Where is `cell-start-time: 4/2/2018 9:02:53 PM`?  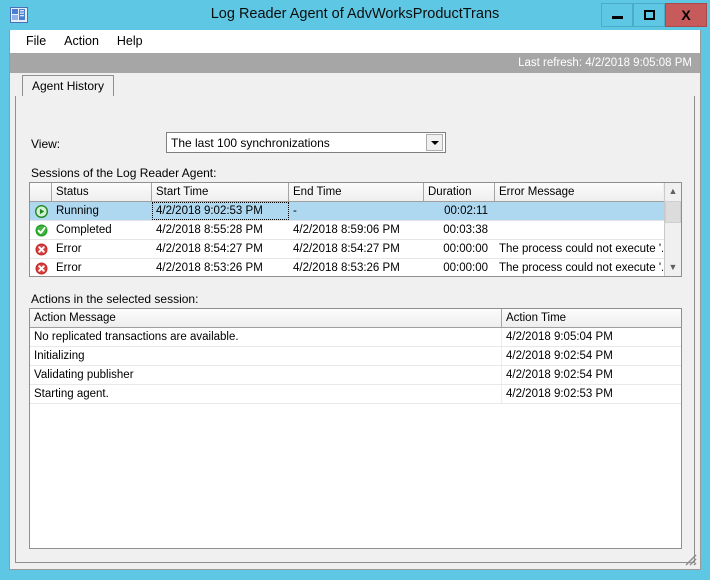
cell-start-time: 4/2/2018 9:02:53 PM is located at coordinates (220, 211).